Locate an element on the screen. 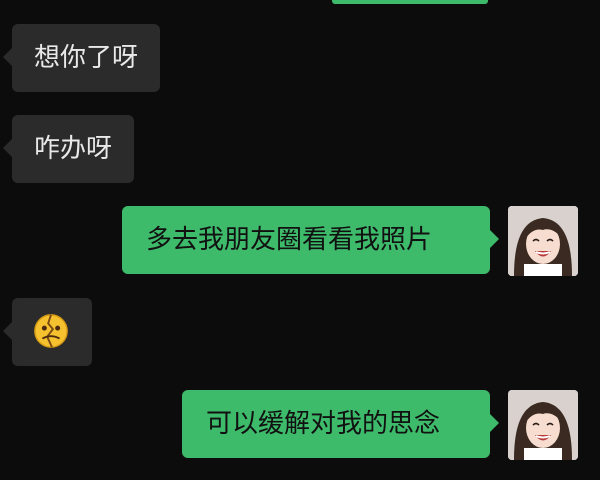 This screenshot has width=600, height=480. incoming-message-bubble: 咋办呀 is located at coordinates (68, 149).